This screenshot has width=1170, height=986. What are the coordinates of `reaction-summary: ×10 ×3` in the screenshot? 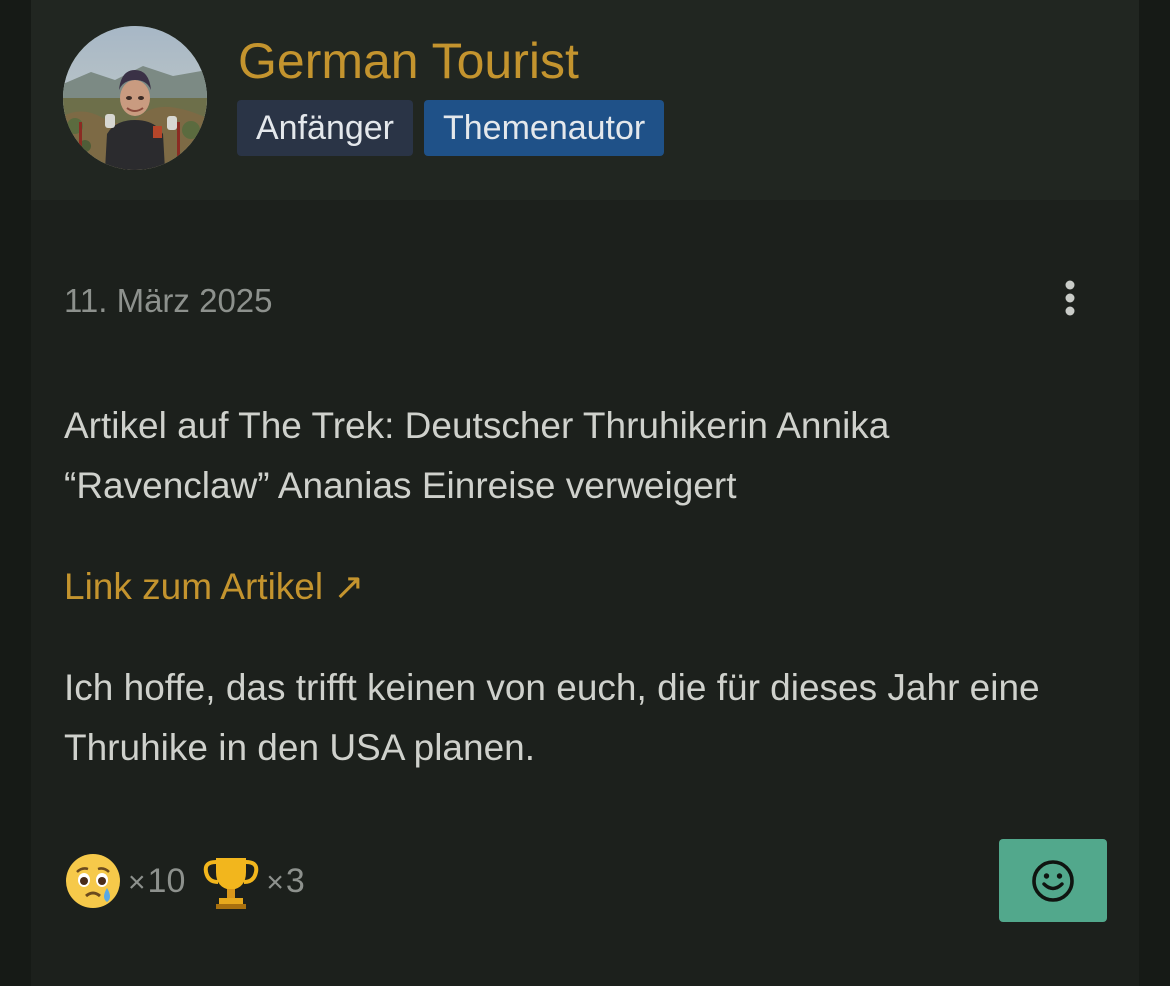 It's located at (184, 881).